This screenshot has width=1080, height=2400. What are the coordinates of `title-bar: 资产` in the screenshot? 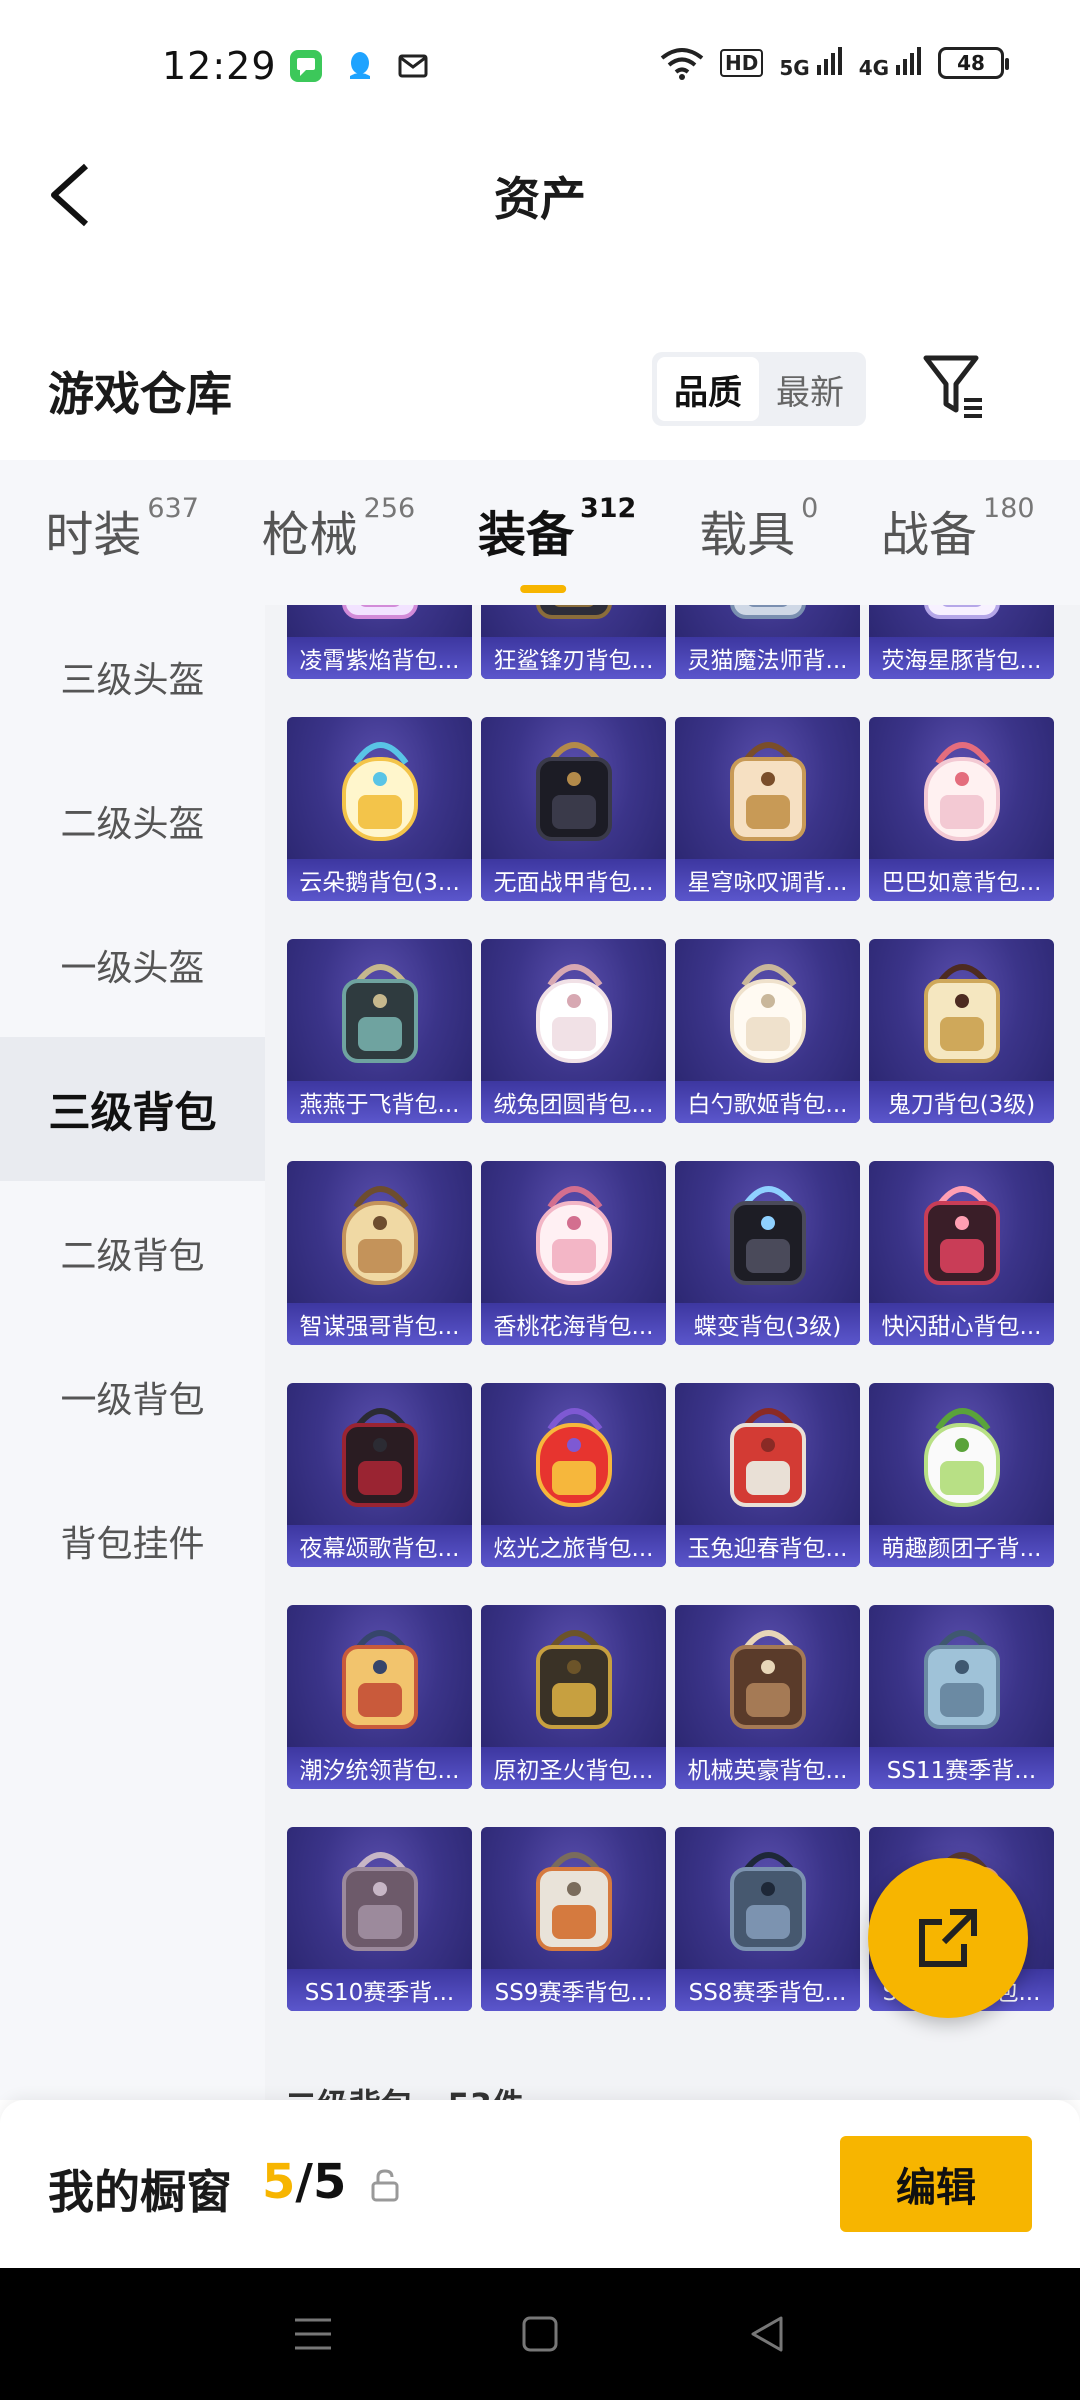 It's located at (540, 195).